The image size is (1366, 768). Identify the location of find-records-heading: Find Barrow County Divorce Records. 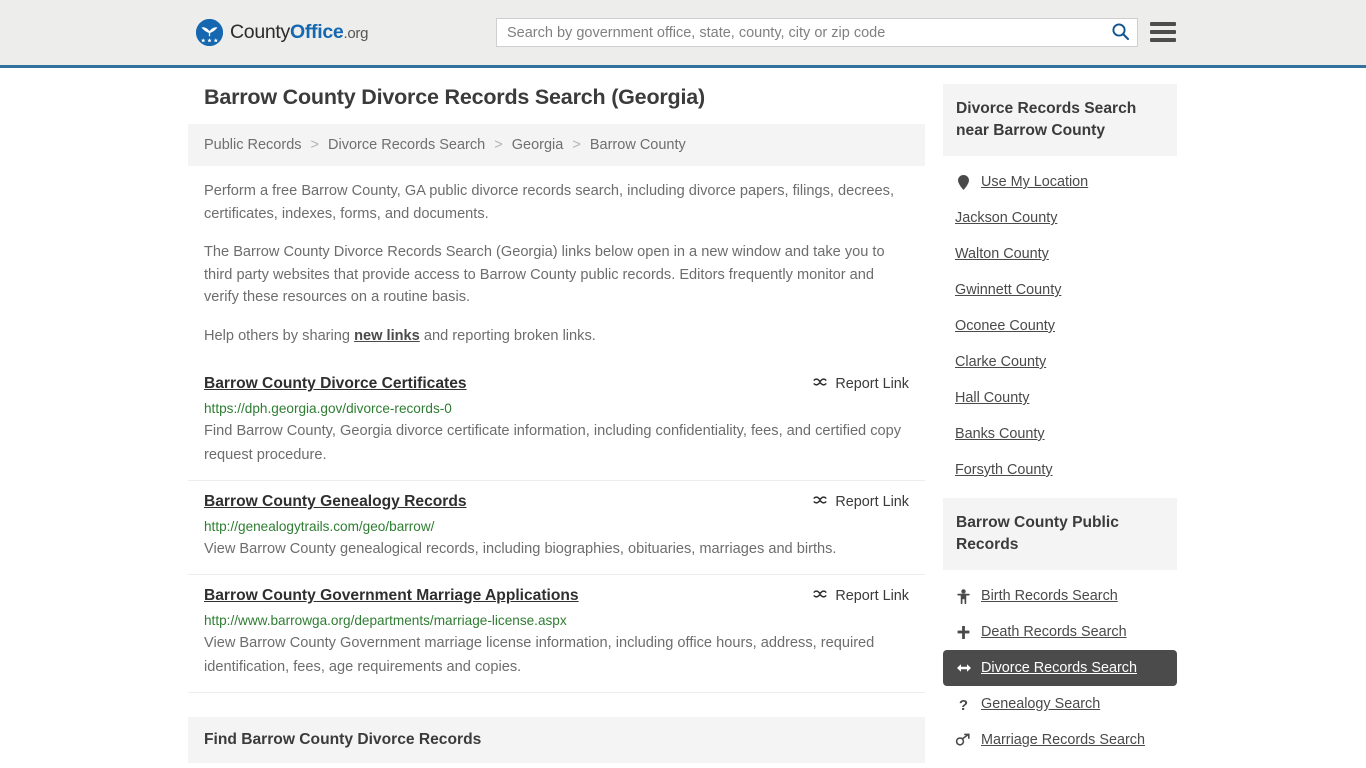
(556, 740).